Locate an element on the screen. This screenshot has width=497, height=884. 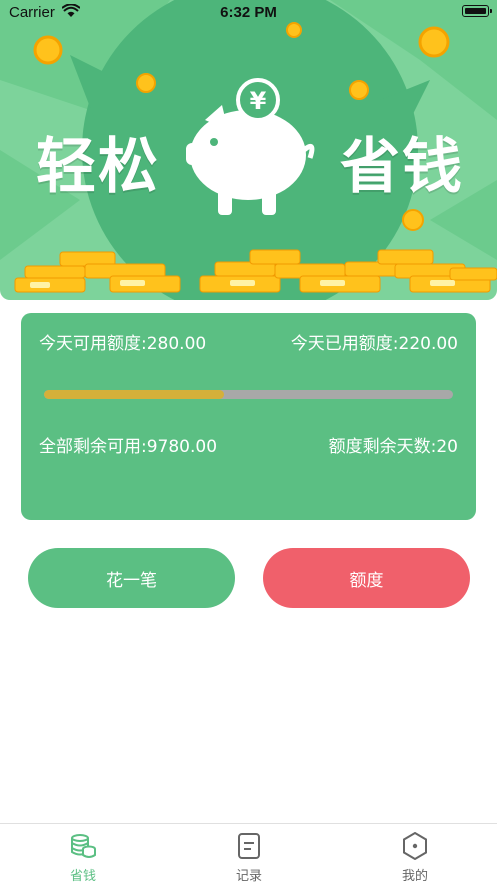
status-bar: Carrier 6:32 PM is located at coordinates (248, 13).